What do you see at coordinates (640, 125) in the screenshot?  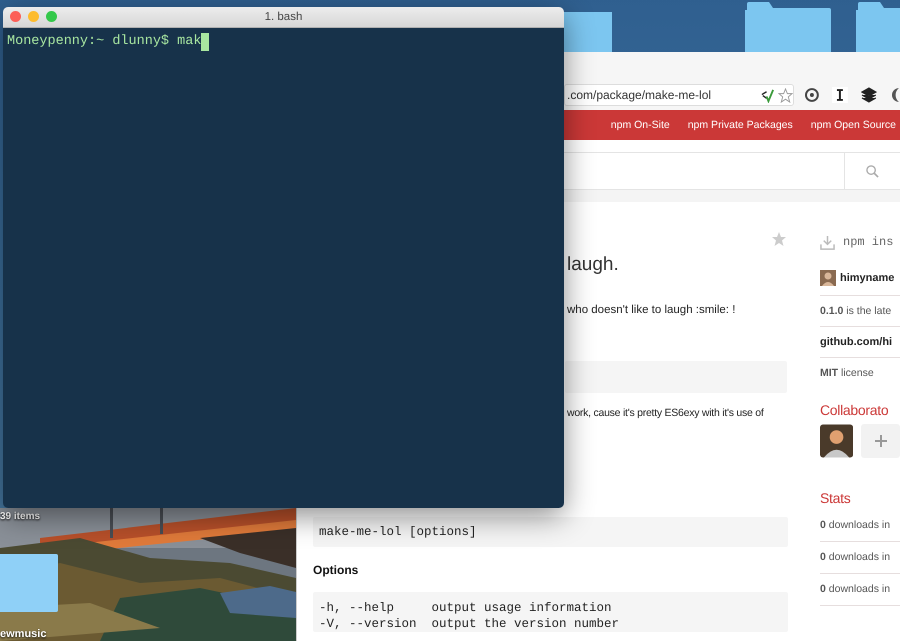 I see `nav-link: npm On-Site` at bounding box center [640, 125].